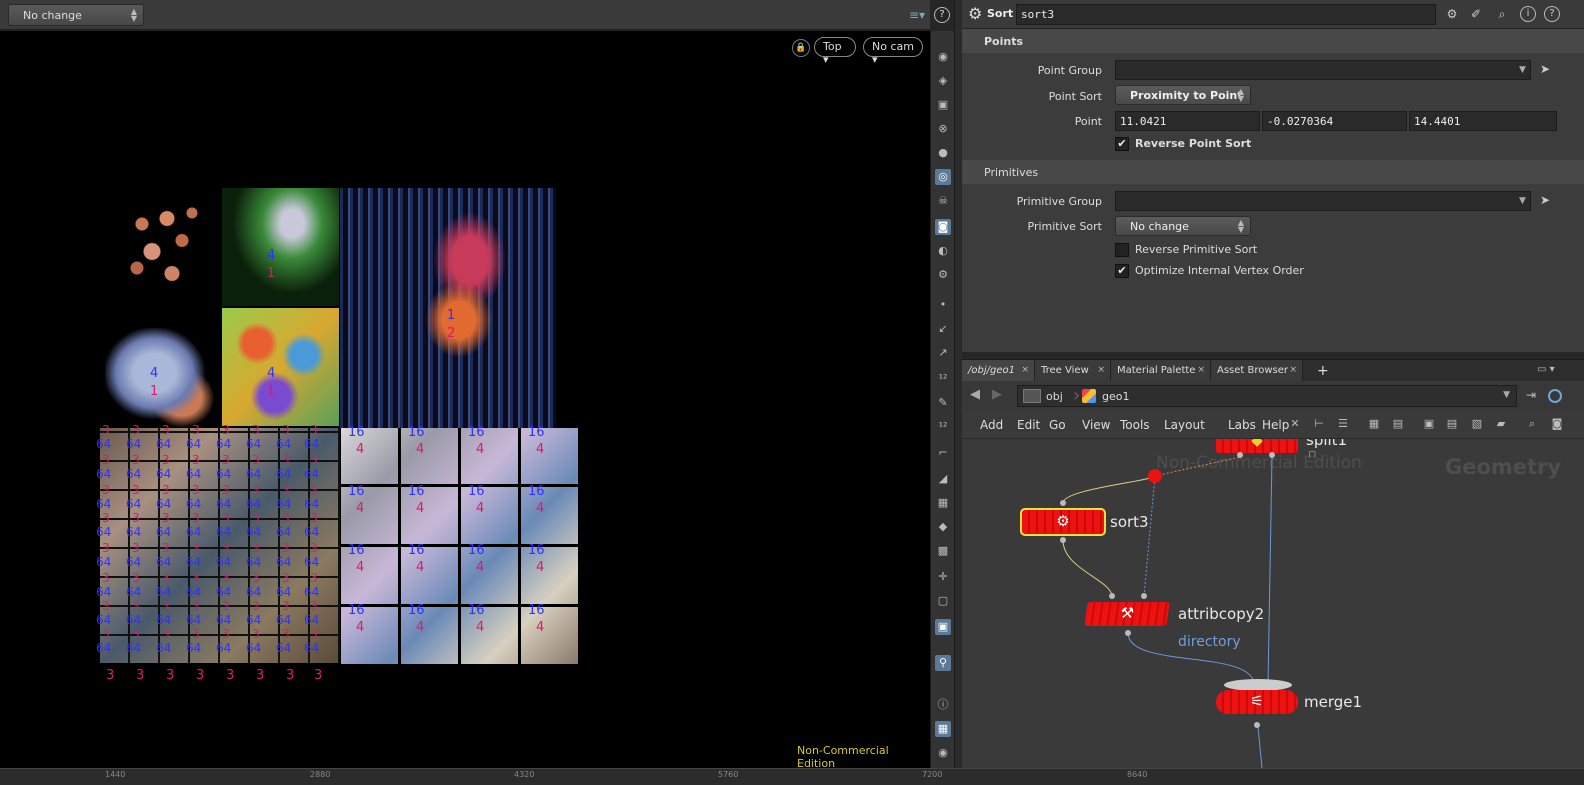 The height and width of the screenshot is (785, 1584). I want to click on add-tab-icon: +, so click(1323, 371).